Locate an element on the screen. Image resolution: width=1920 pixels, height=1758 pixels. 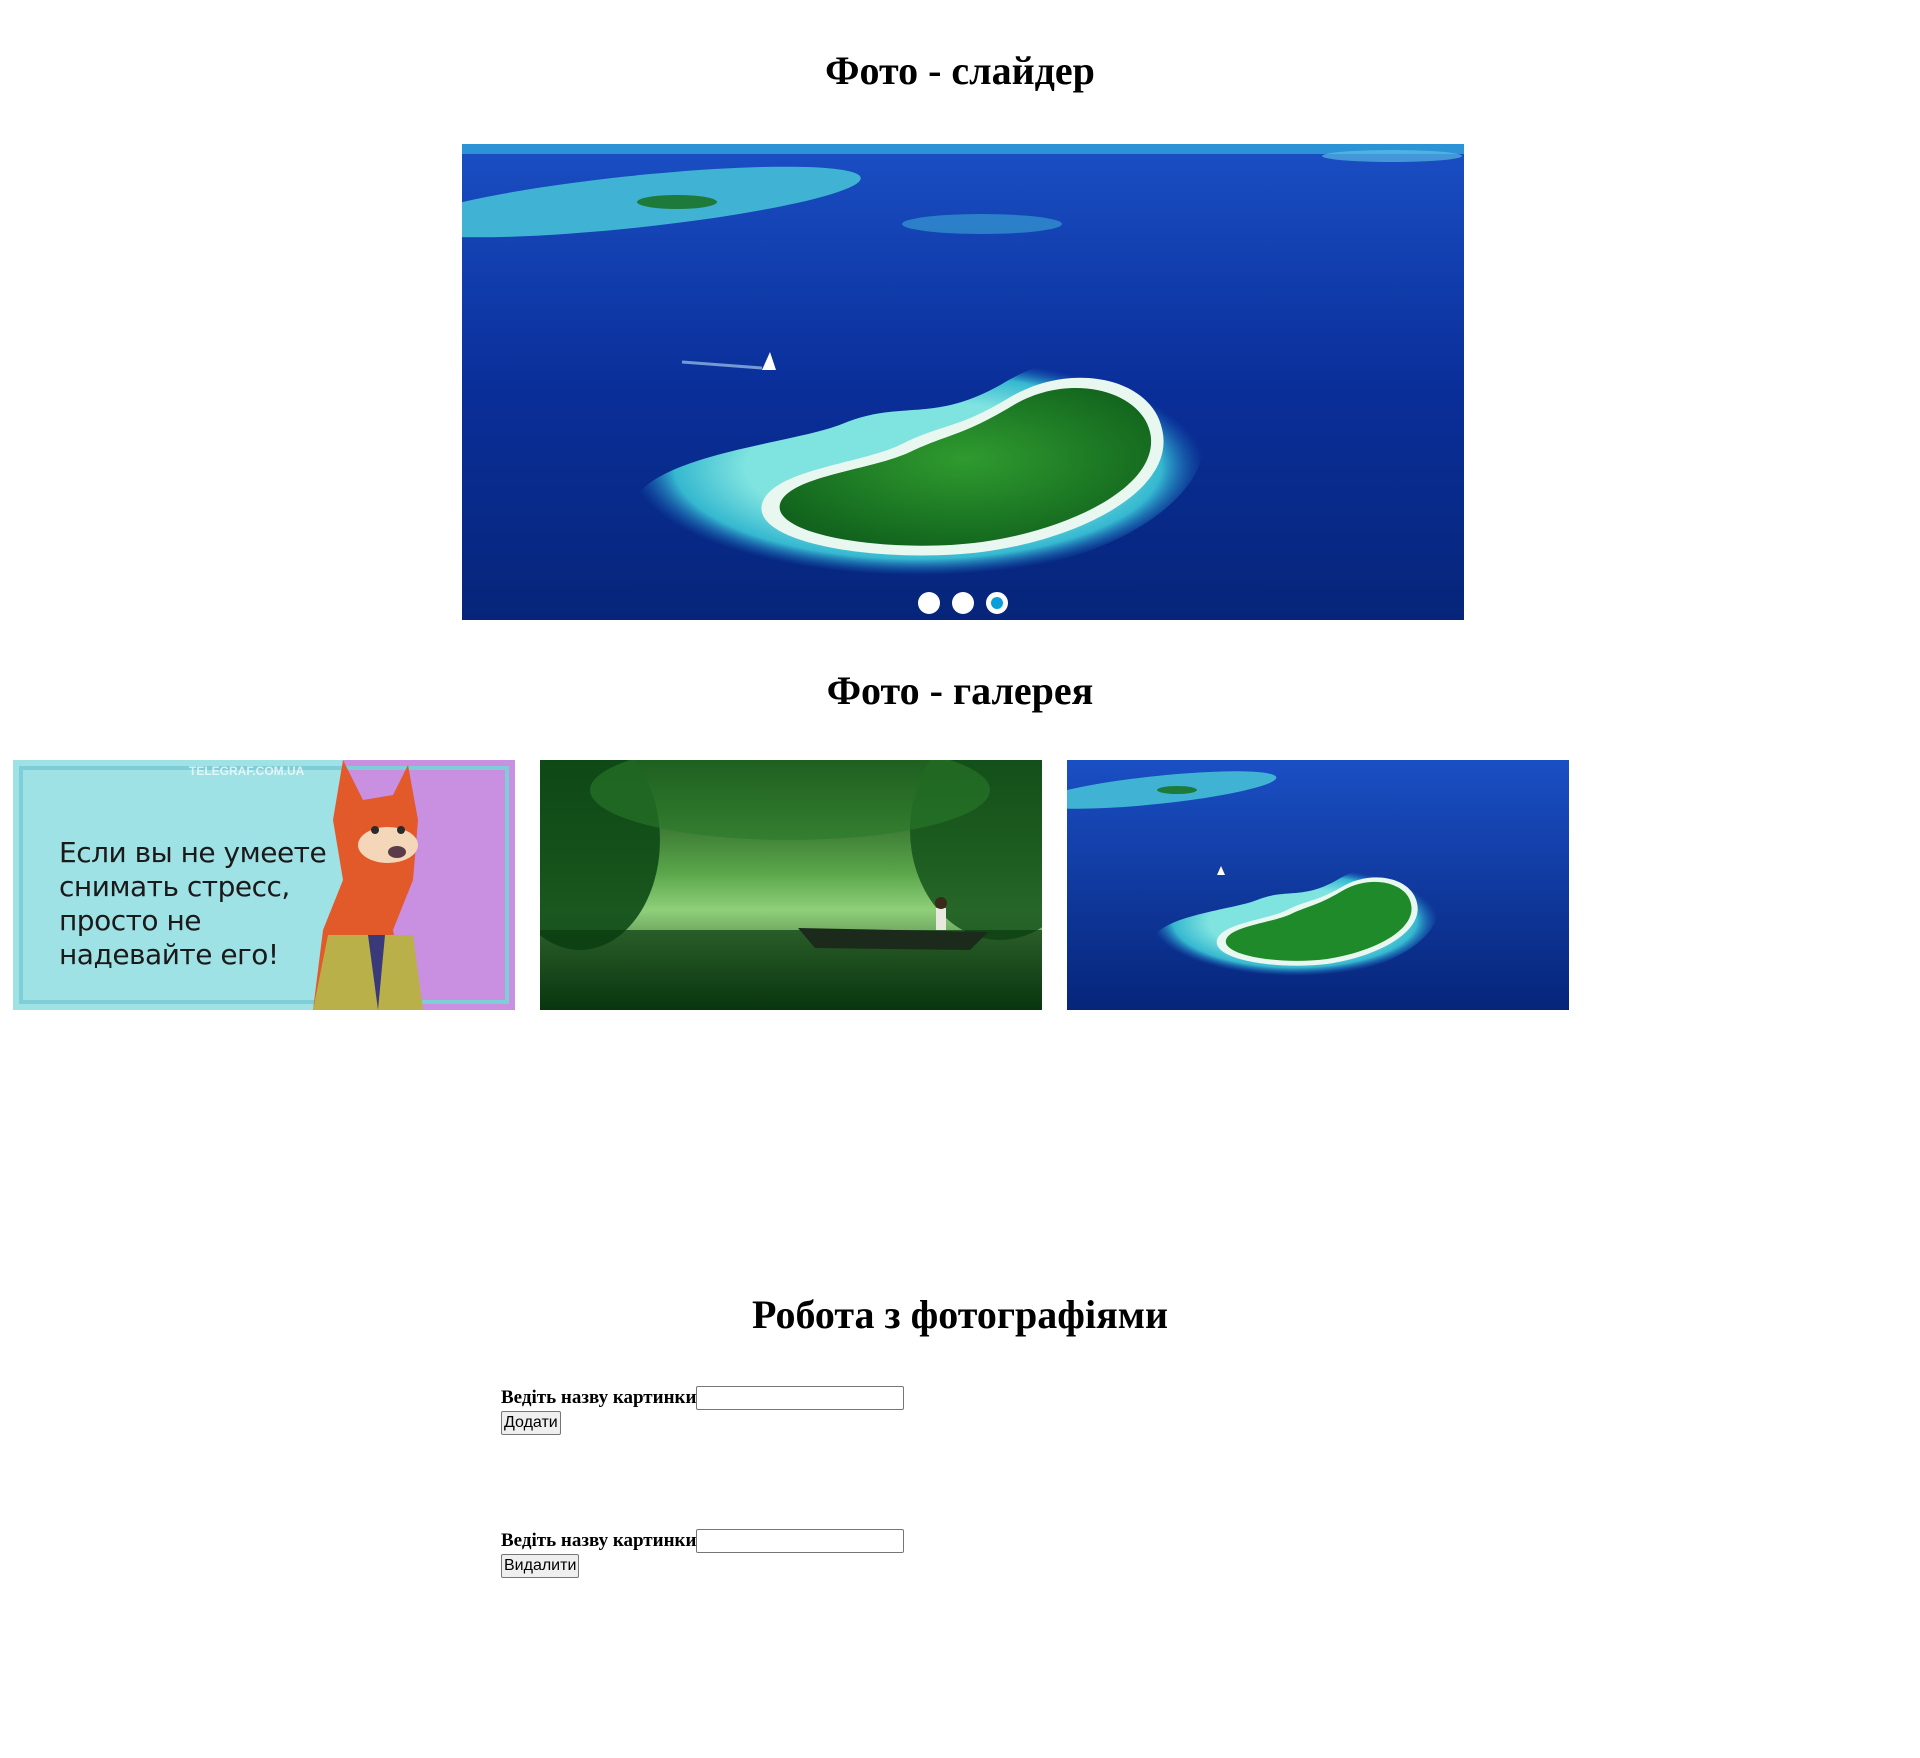
add-image-label: Ведіть назву картинки is located at coordinates (599, 1397).